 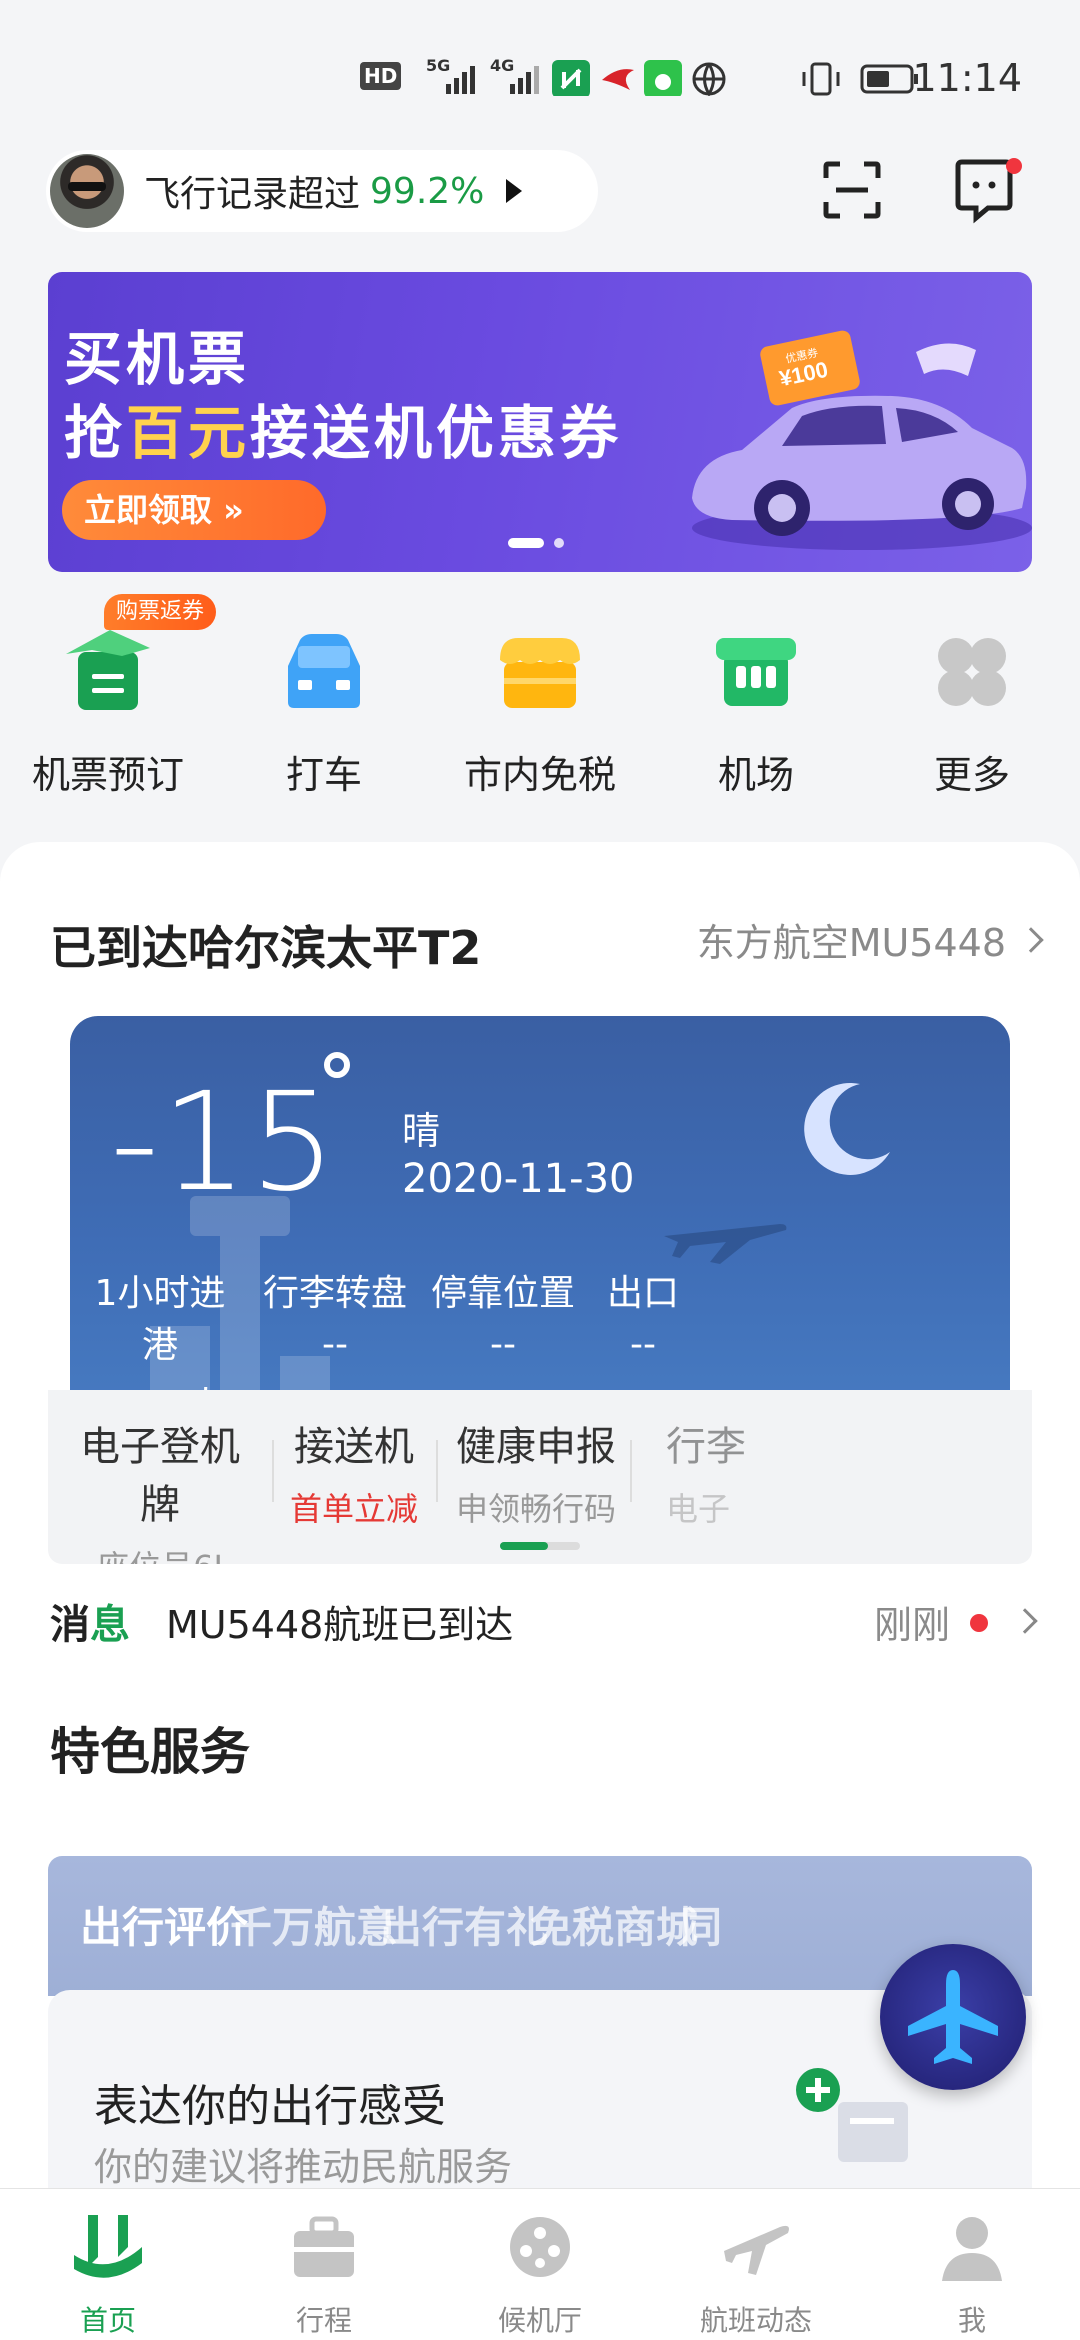 I want to click on nav-lounge: 候机厅, so click(x=540, y=2264).